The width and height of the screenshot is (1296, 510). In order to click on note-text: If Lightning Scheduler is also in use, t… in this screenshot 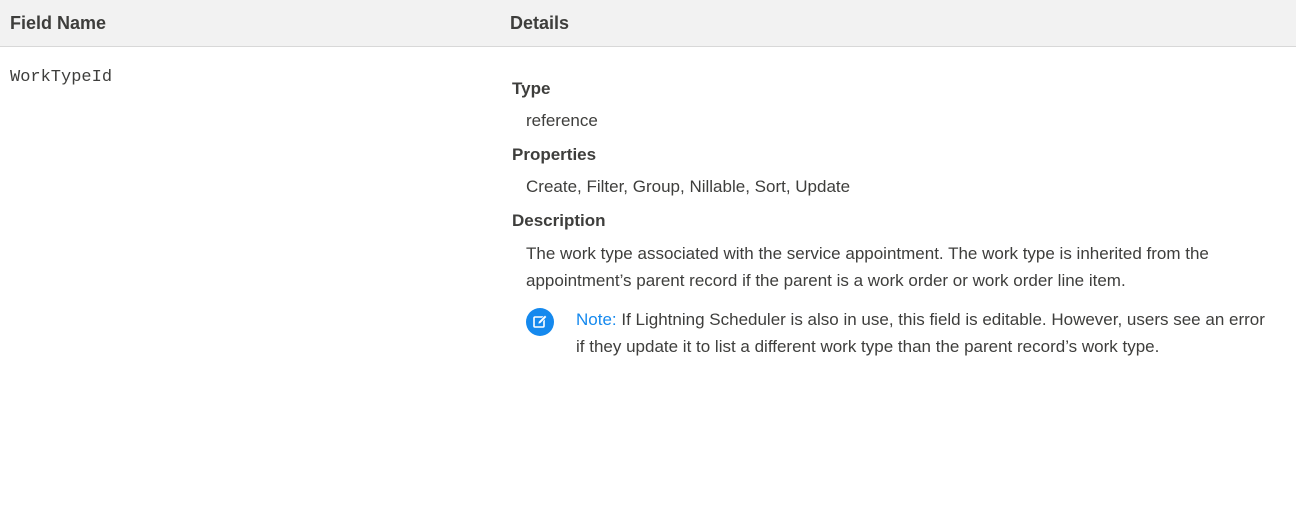, I will do `click(920, 333)`.